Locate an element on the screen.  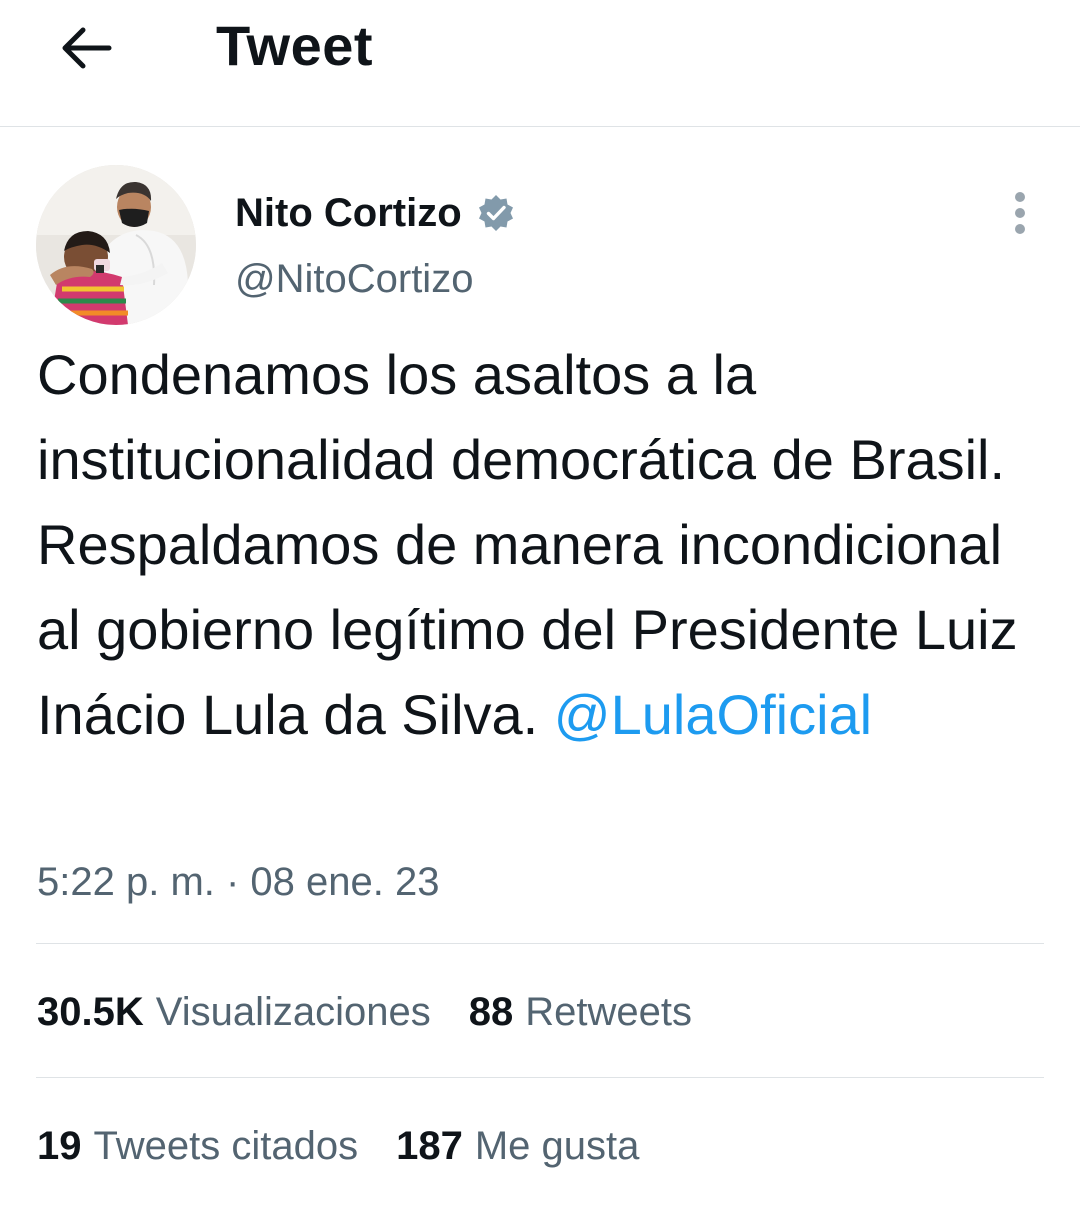
mention-link: @LulaOficial is located at coordinates (713, 714).